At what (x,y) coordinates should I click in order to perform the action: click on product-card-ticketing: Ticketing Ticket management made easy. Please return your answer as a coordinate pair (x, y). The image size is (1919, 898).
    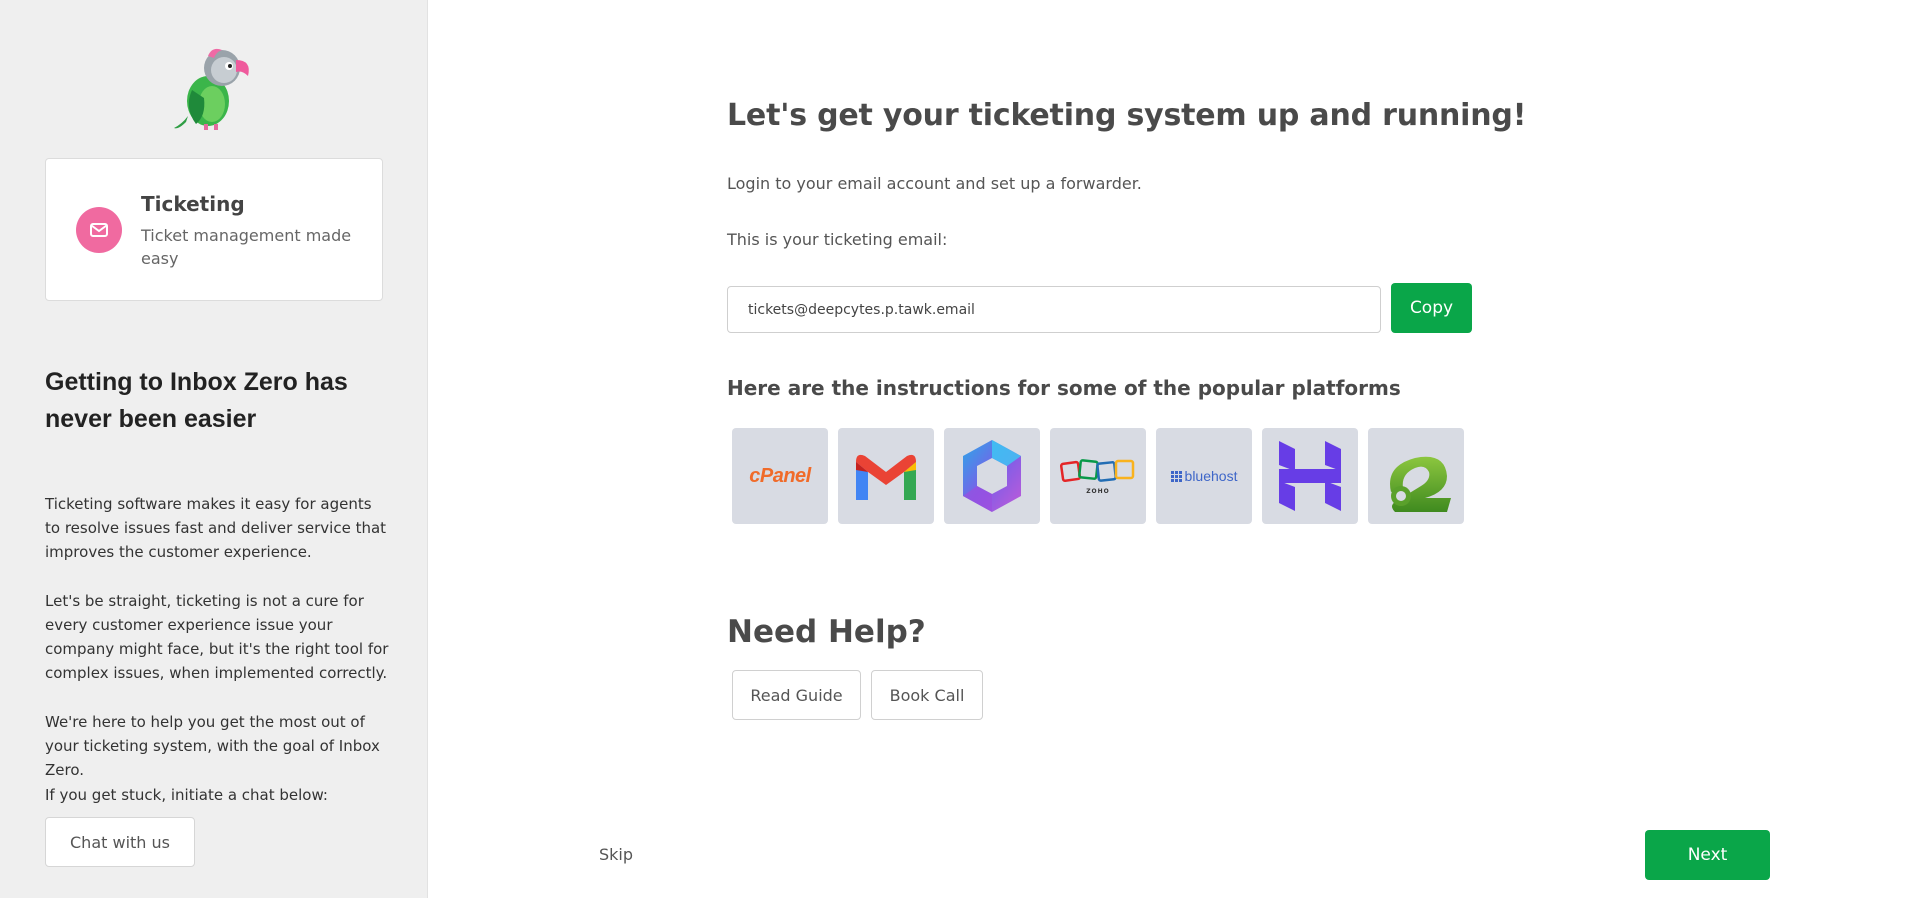
    Looking at the image, I should click on (214, 229).